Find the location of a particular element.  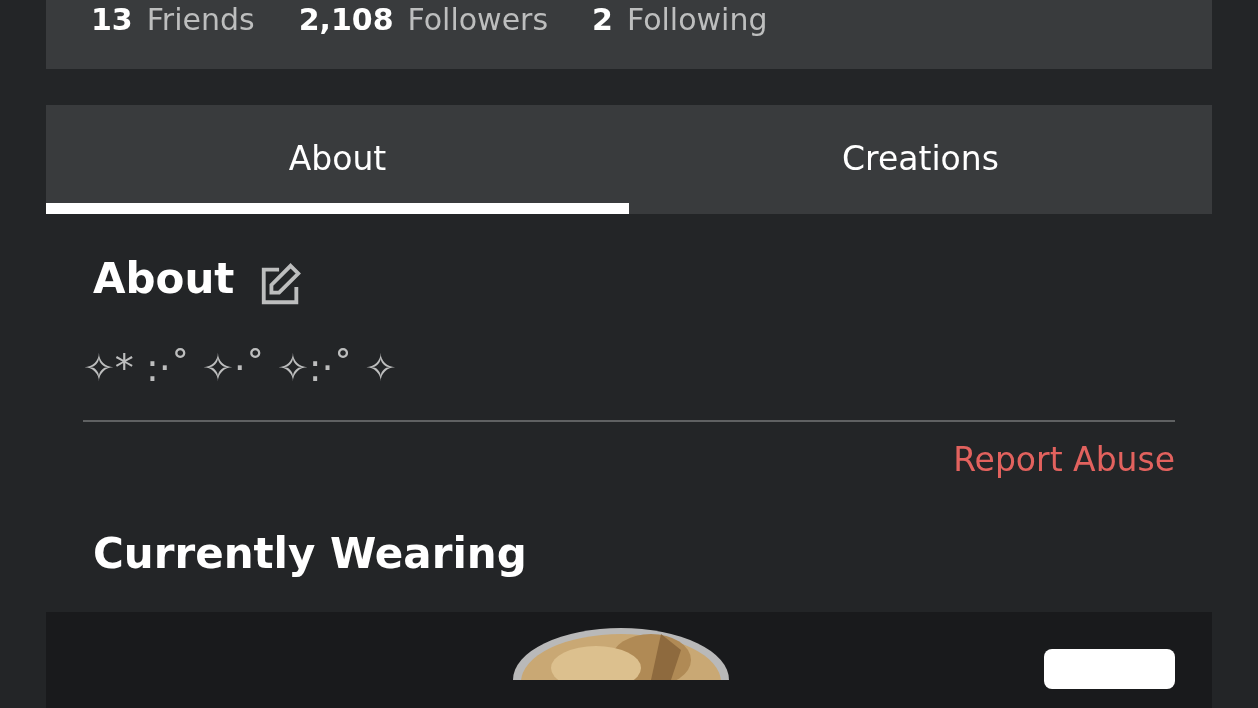

stat-text: 2 Following is located at coordinates (680, 20).